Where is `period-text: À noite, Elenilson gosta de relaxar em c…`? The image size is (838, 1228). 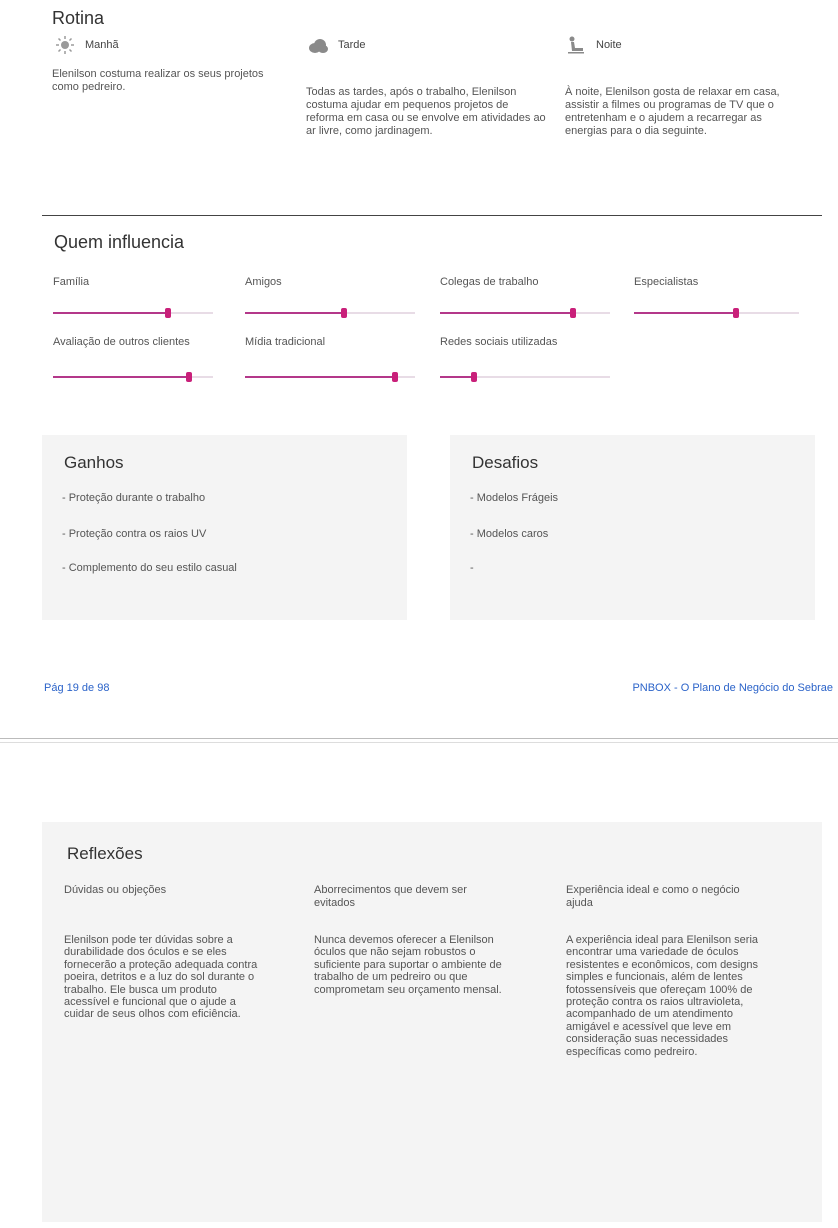
period-text: À noite, Elenilson gosta de relaxar em c… is located at coordinates (672, 111).